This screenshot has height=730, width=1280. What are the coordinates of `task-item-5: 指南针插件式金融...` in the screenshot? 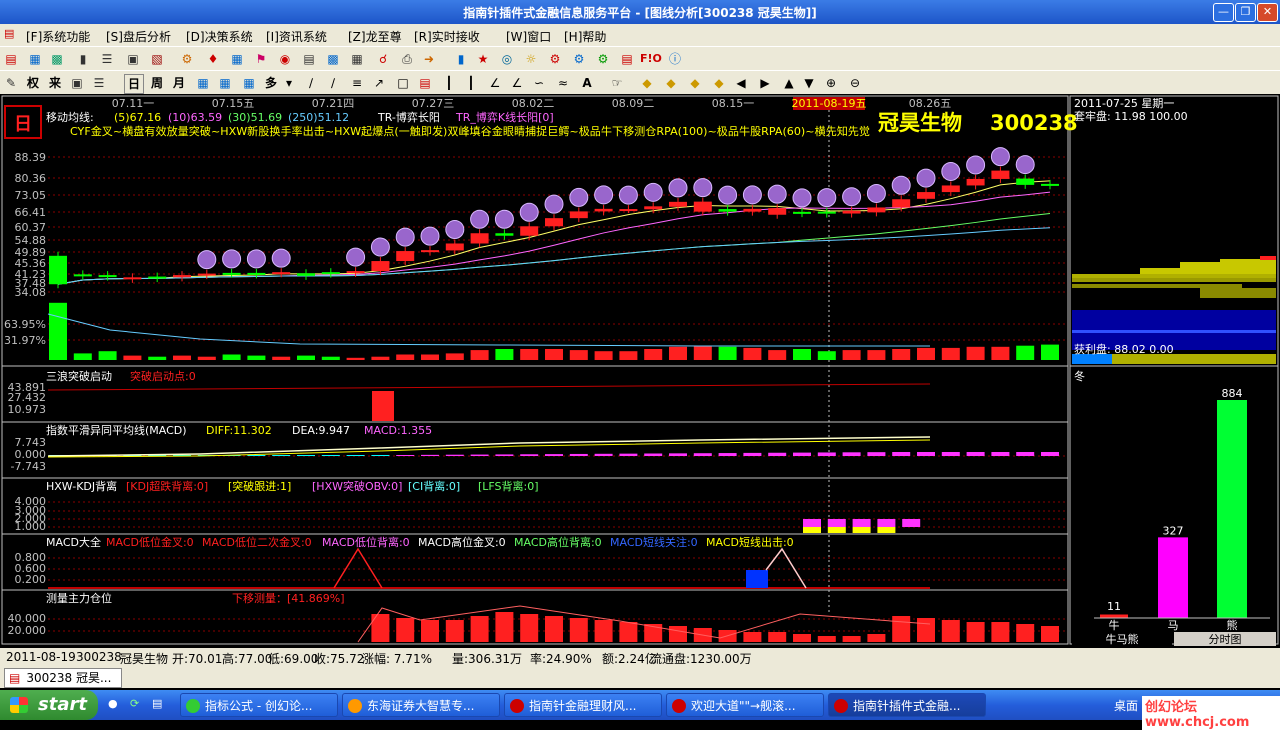 It's located at (907, 705).